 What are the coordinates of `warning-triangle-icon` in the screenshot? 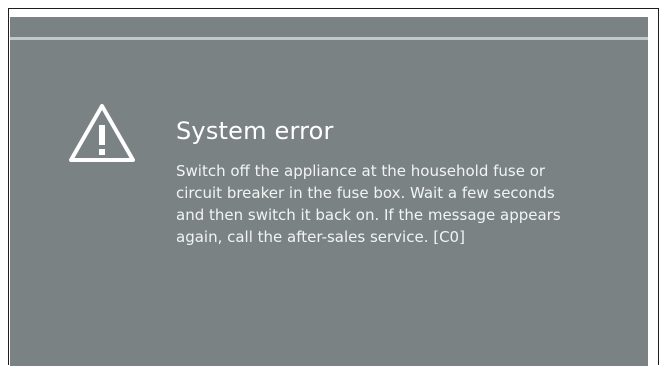 It's located at (102, 133).